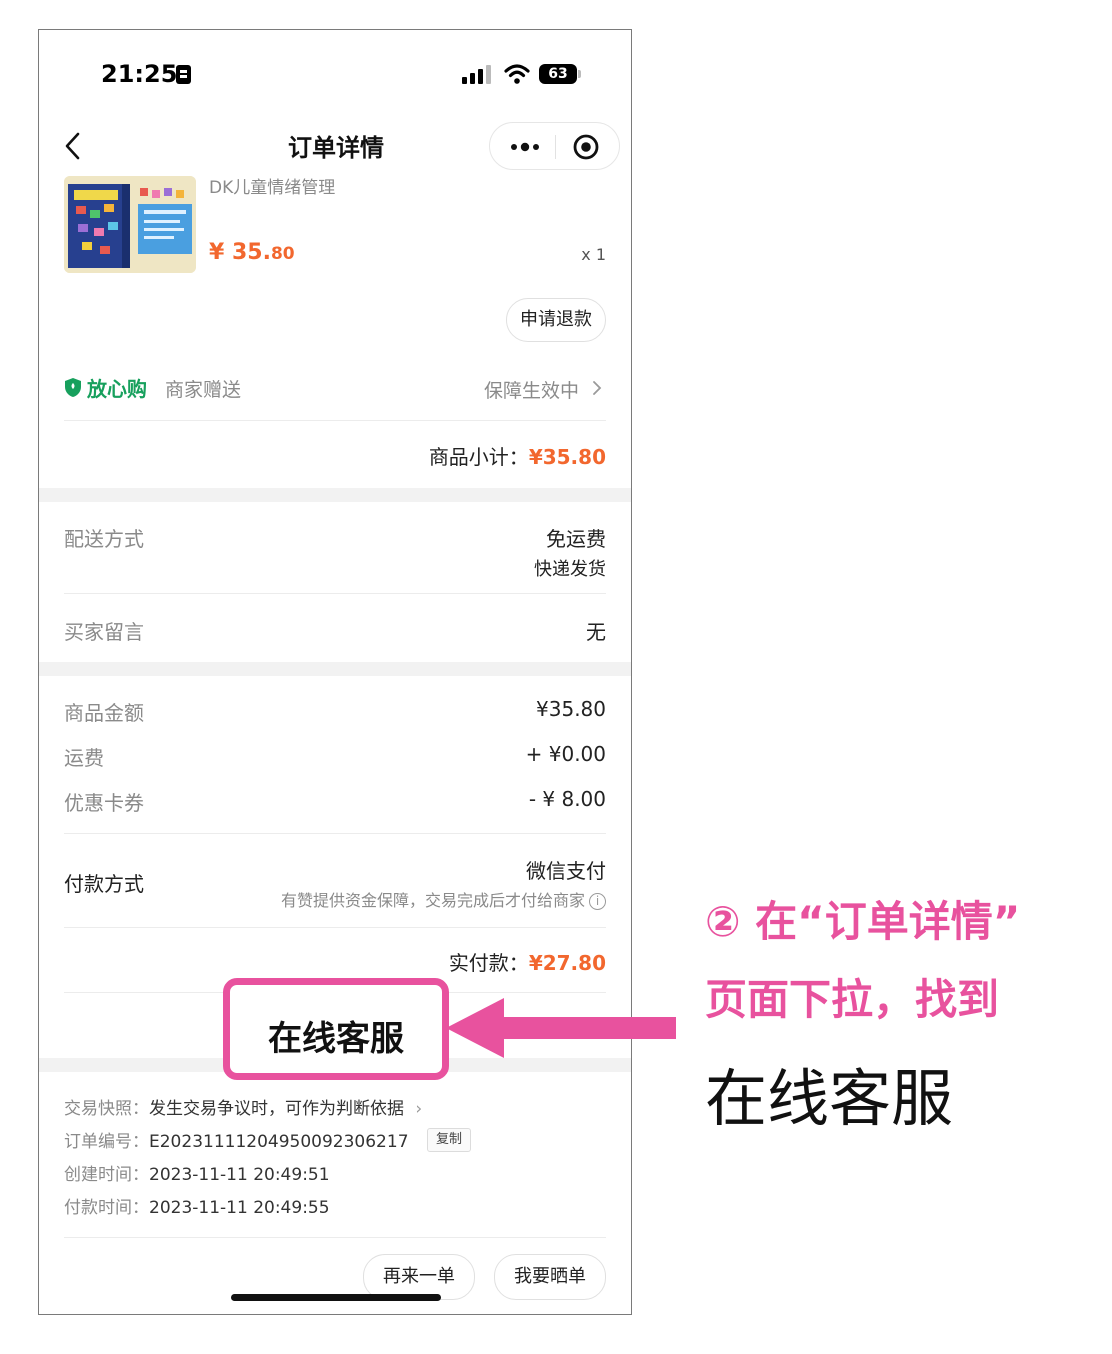  I want to click on delivery-method: 快递发货, so click(570, 569).